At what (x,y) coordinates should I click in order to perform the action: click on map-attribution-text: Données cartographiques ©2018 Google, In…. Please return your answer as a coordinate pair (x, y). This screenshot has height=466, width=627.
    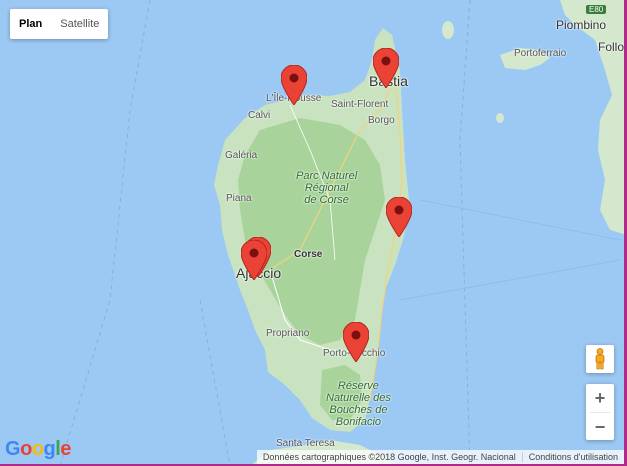
    Looking at the image, I should click on (389, 457).